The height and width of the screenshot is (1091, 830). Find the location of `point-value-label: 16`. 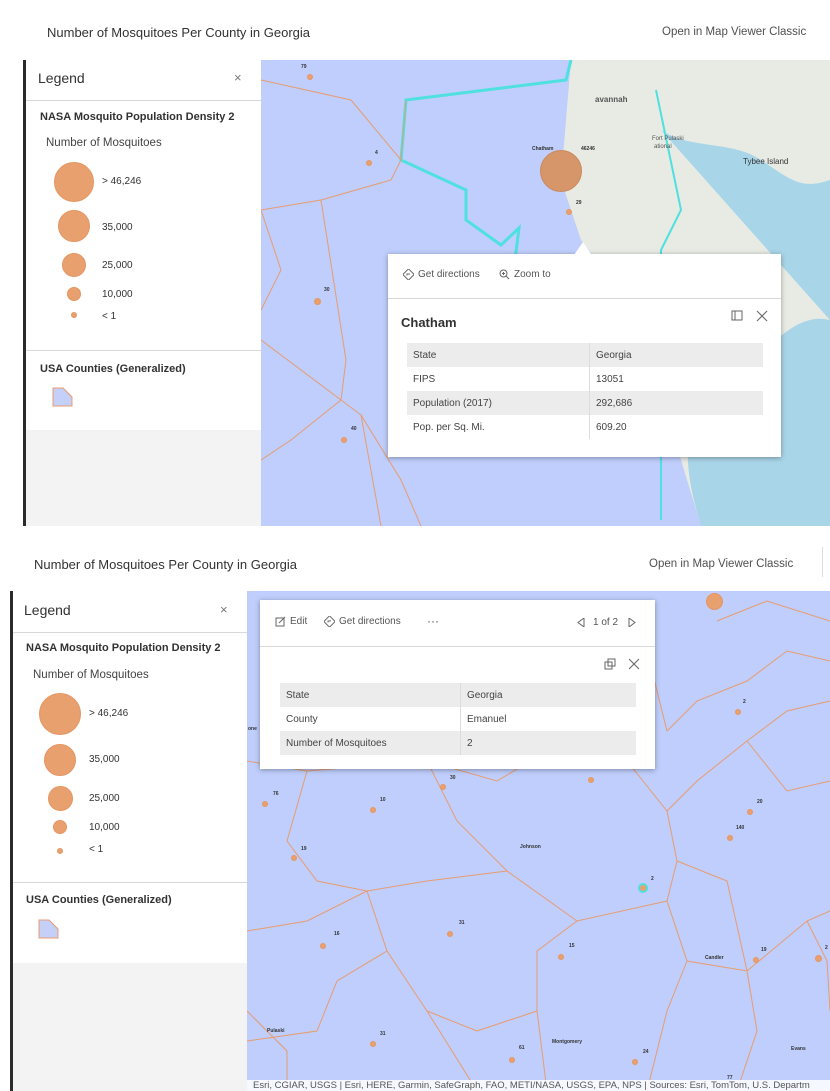

point-value-label: 16 is located at coordinates (337, 934).